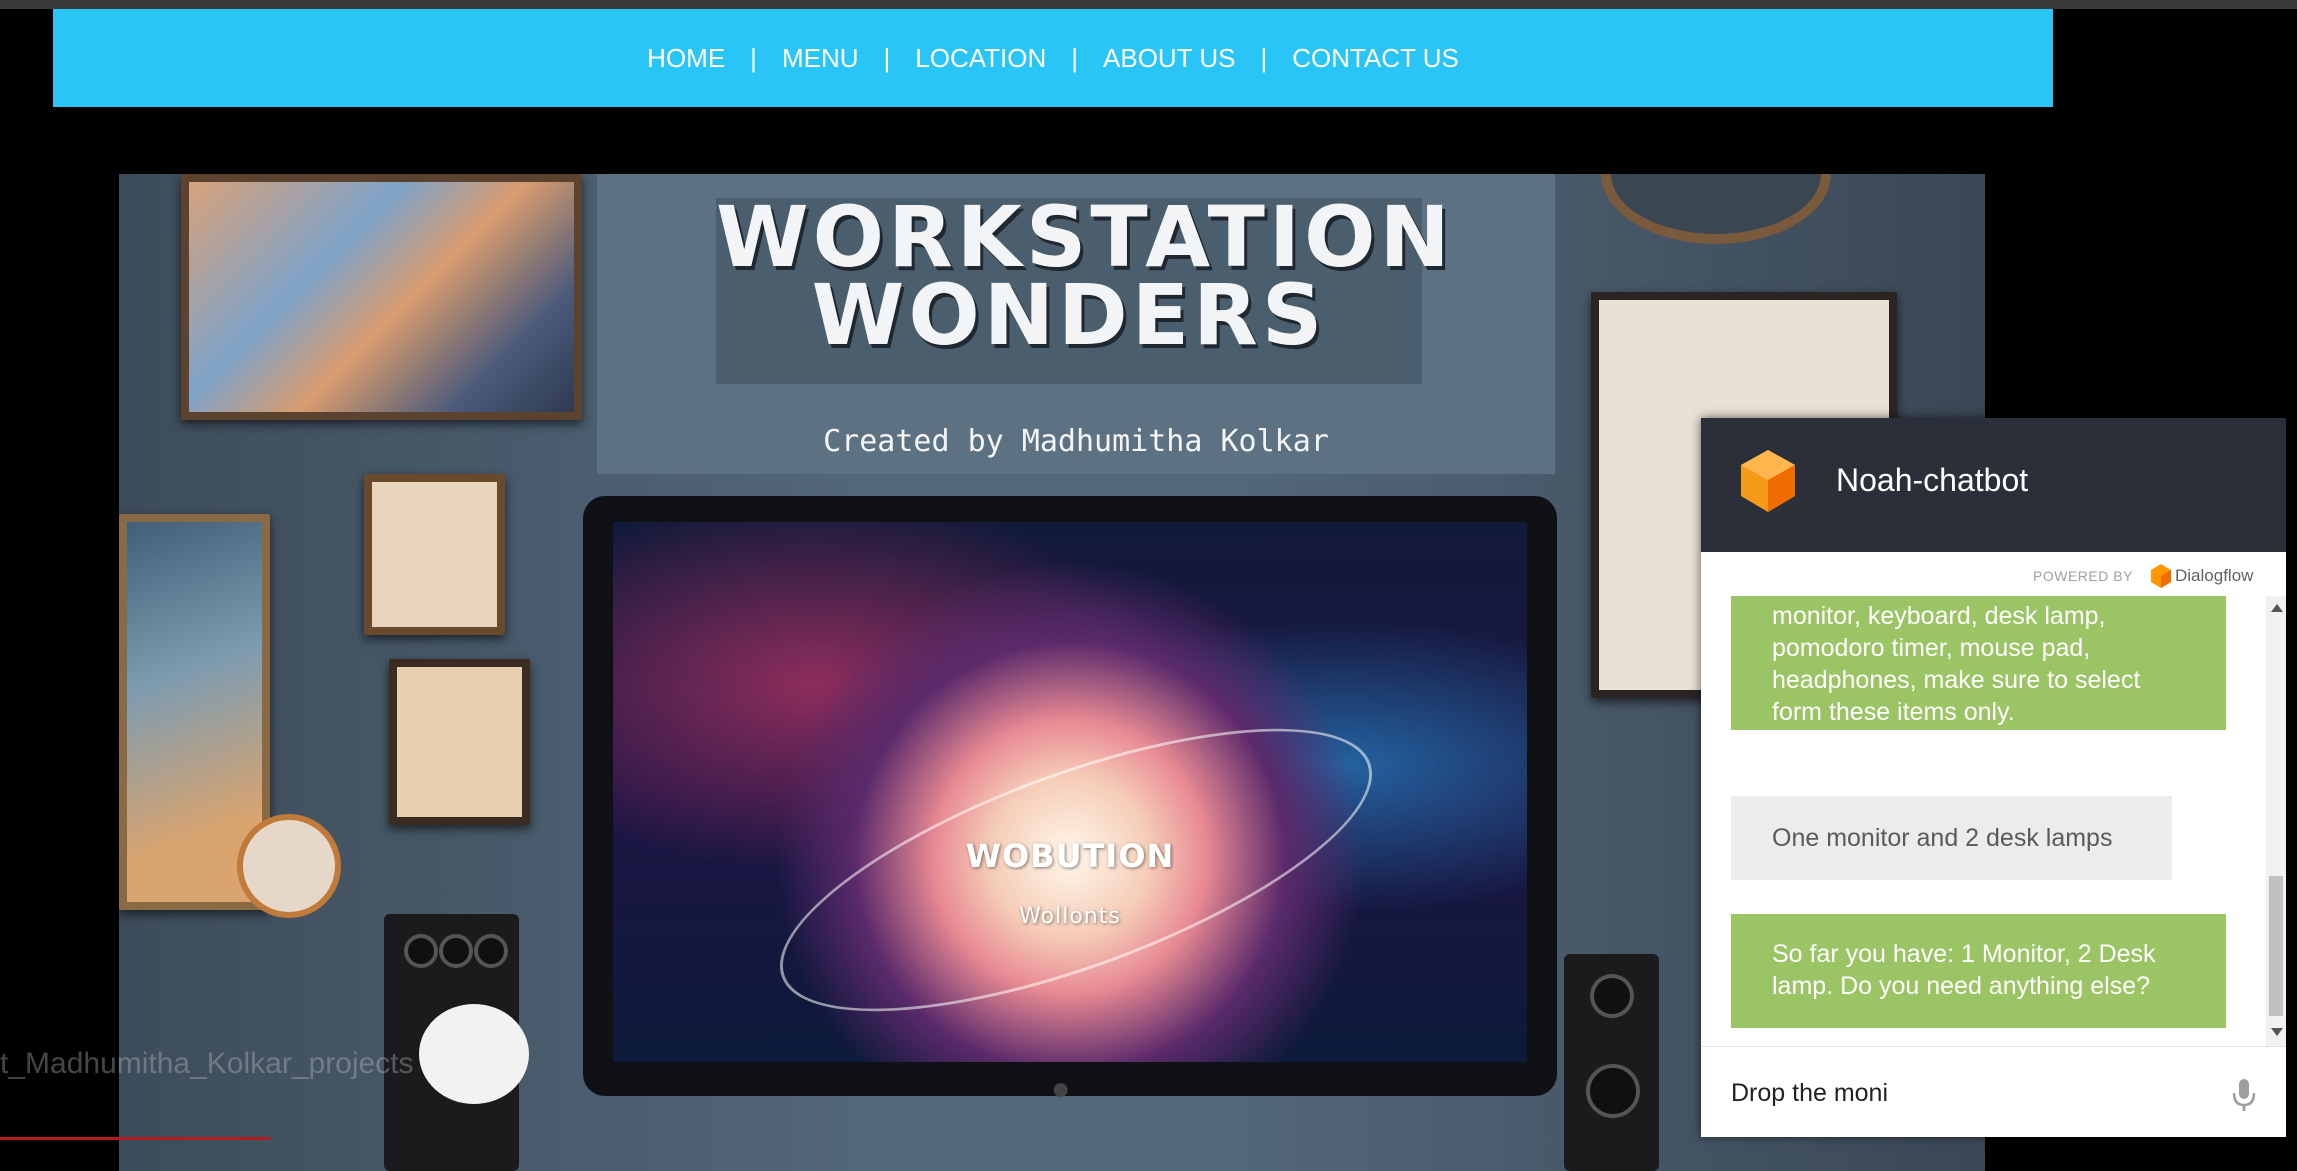  I want to click on nav-contact-us-link: CONTACT US, so click(1375, 58).